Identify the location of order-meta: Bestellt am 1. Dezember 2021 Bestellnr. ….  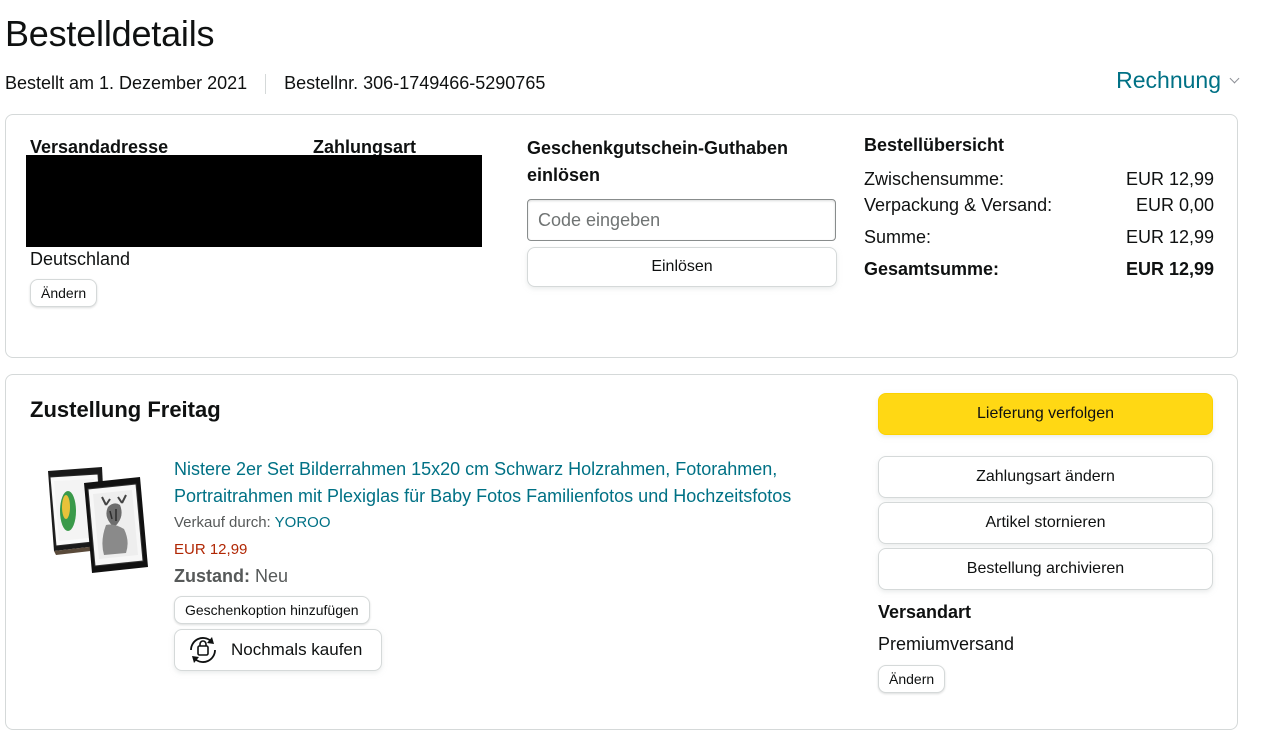
(275, 83).